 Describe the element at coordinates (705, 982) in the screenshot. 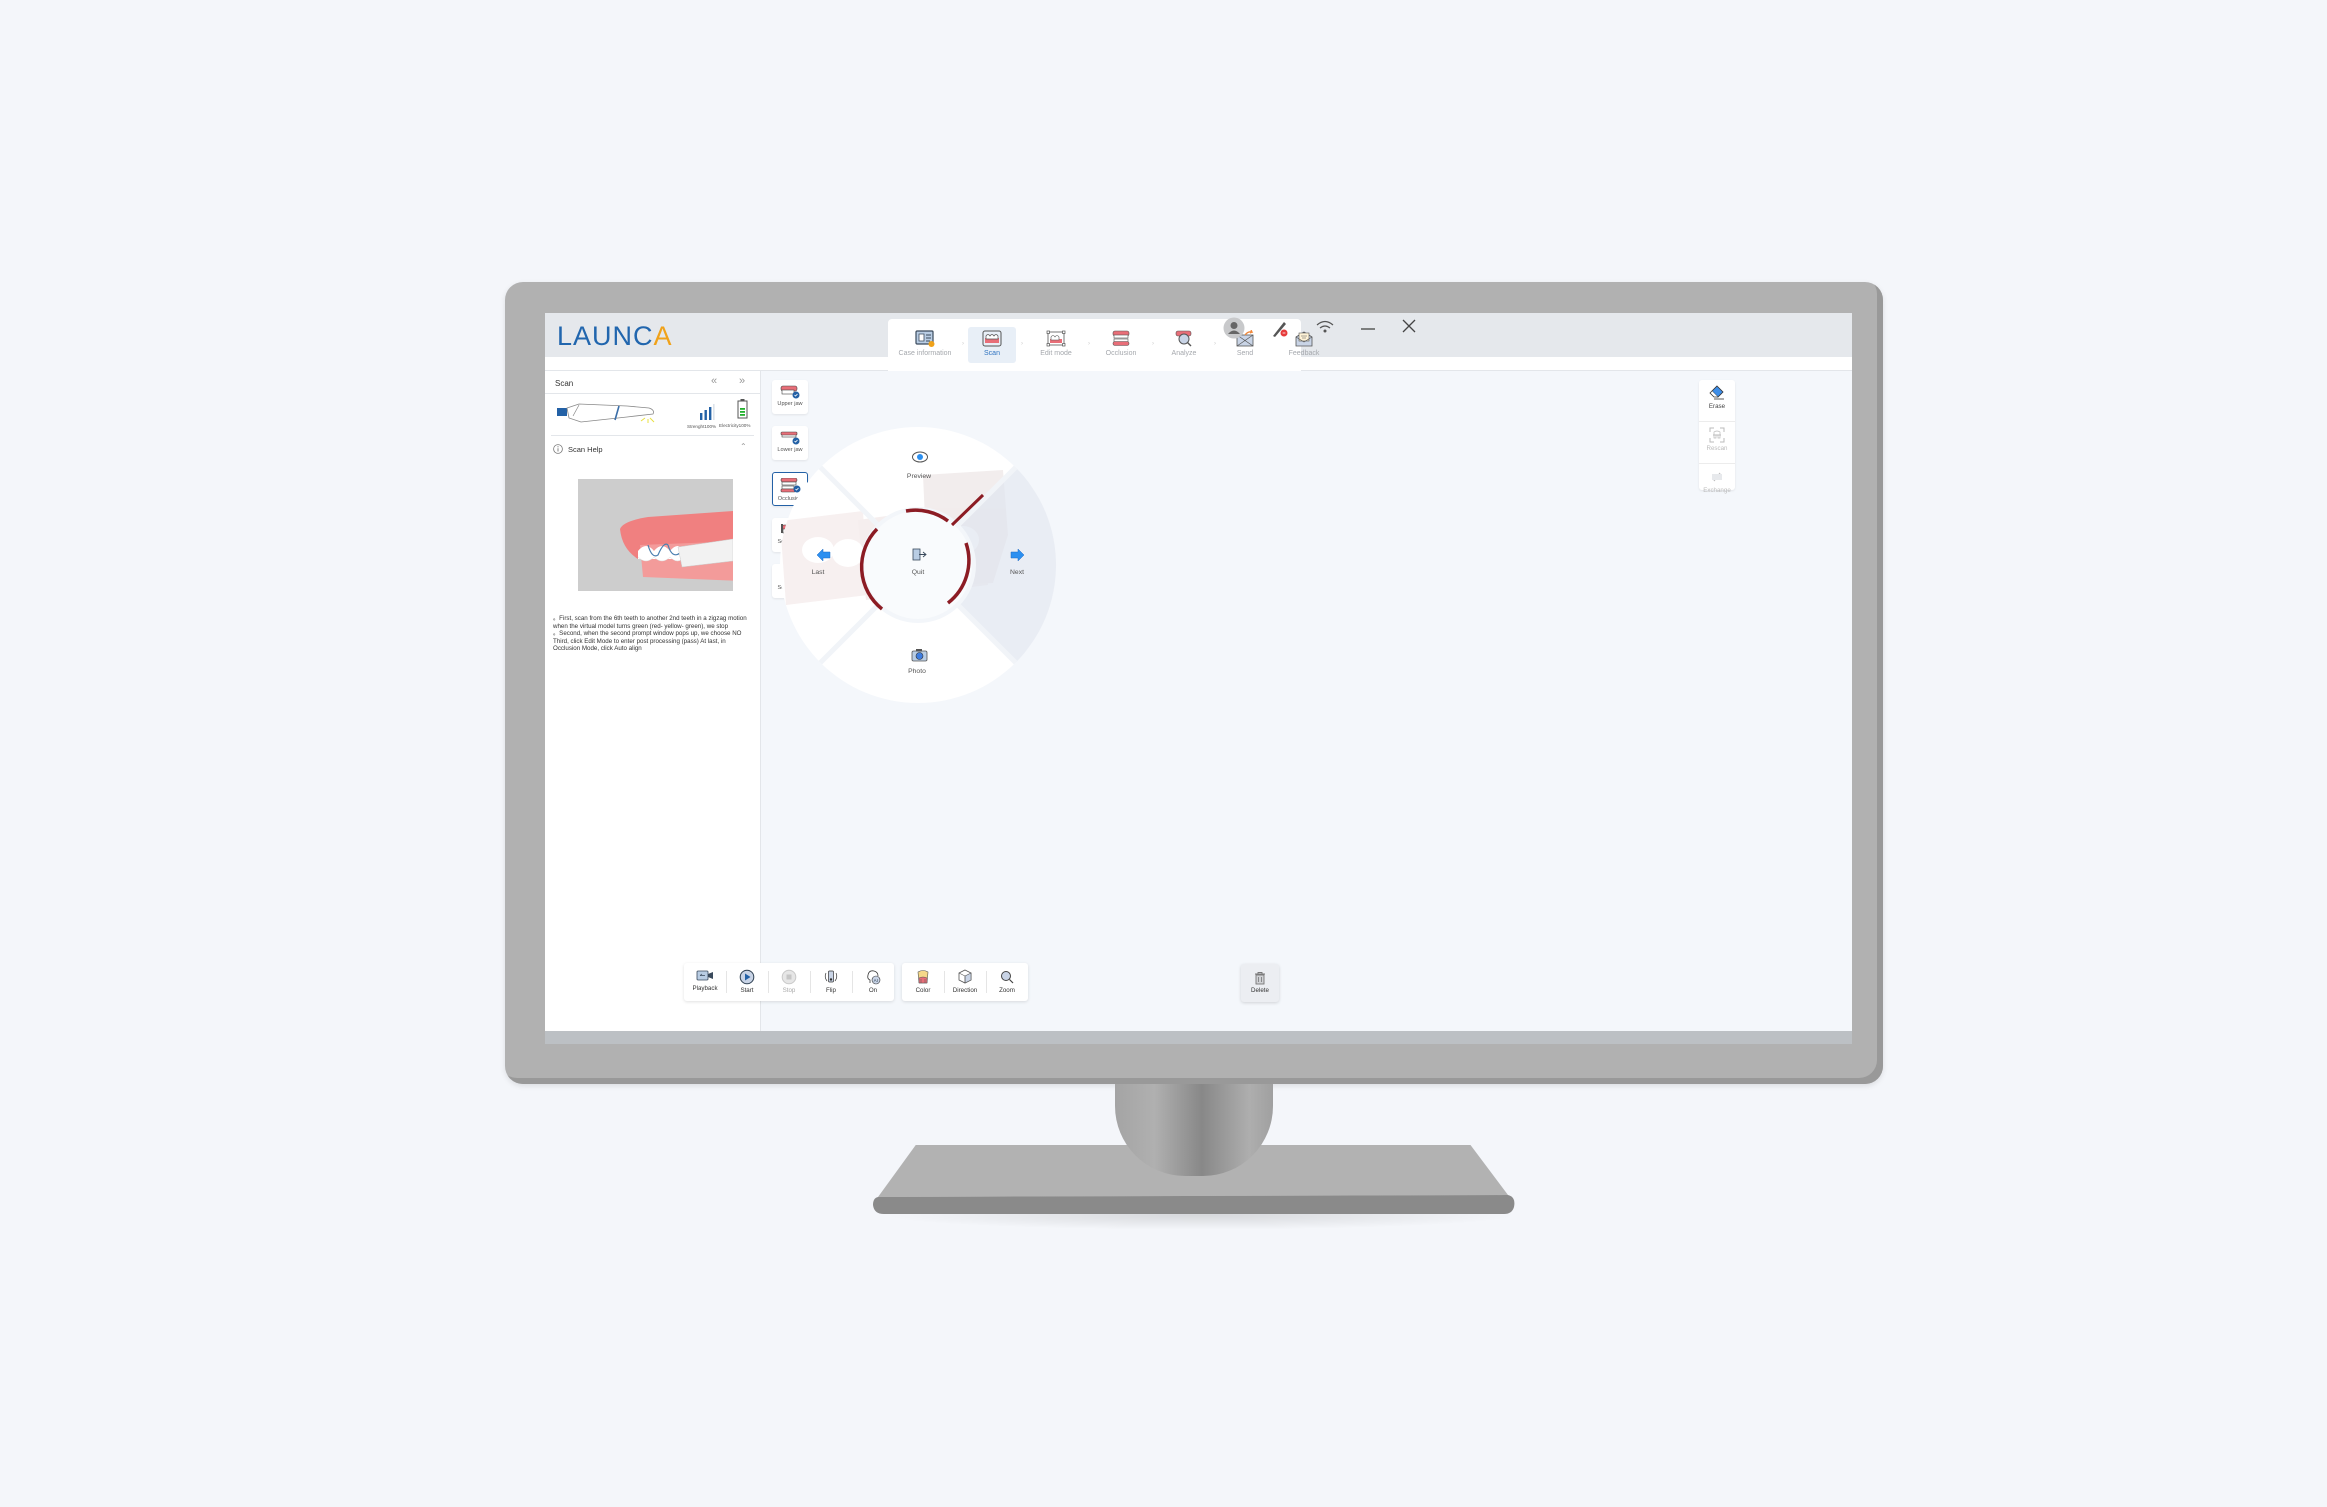

I see `playback-button: Playback` at that location.